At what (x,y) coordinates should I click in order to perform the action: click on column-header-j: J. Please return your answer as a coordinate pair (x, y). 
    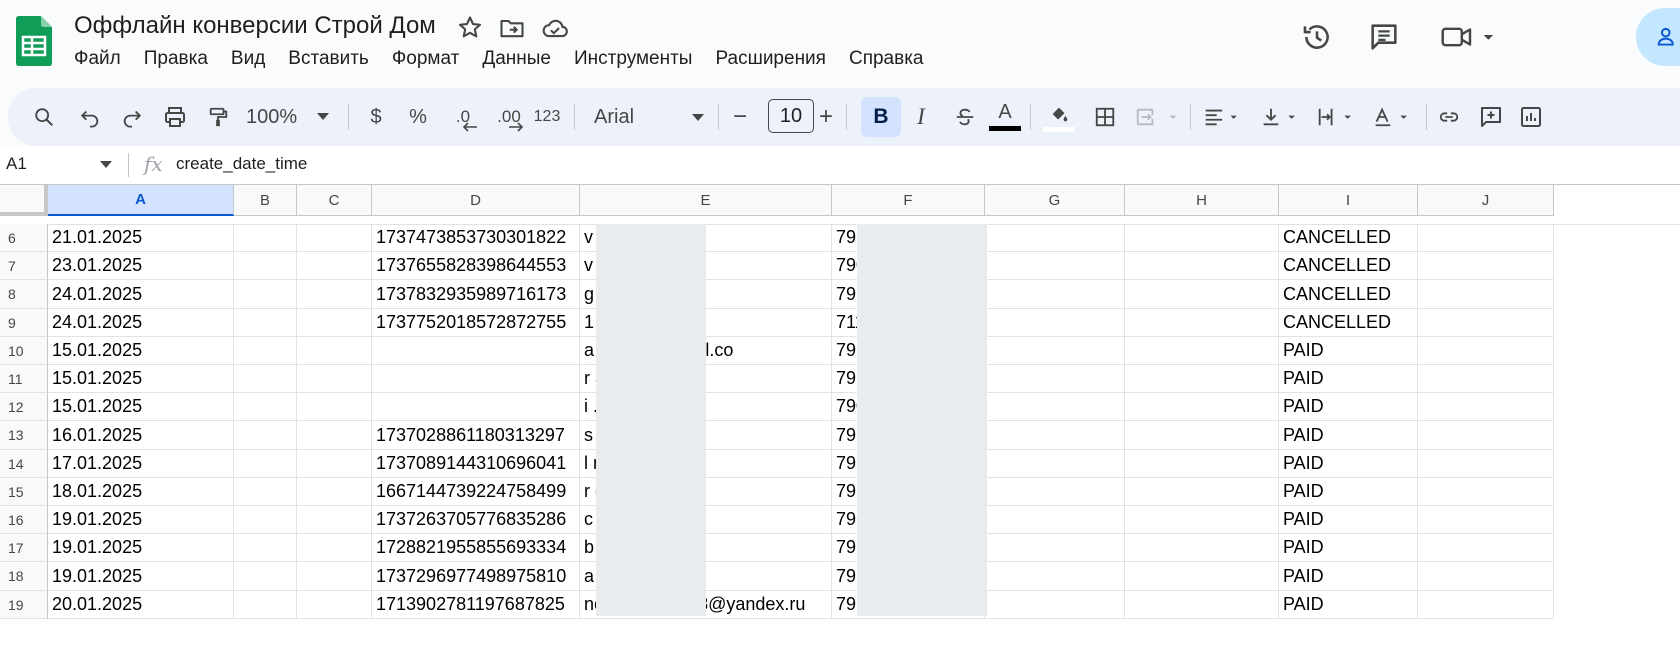
    Looking at the image, I should click on (1486, 200).